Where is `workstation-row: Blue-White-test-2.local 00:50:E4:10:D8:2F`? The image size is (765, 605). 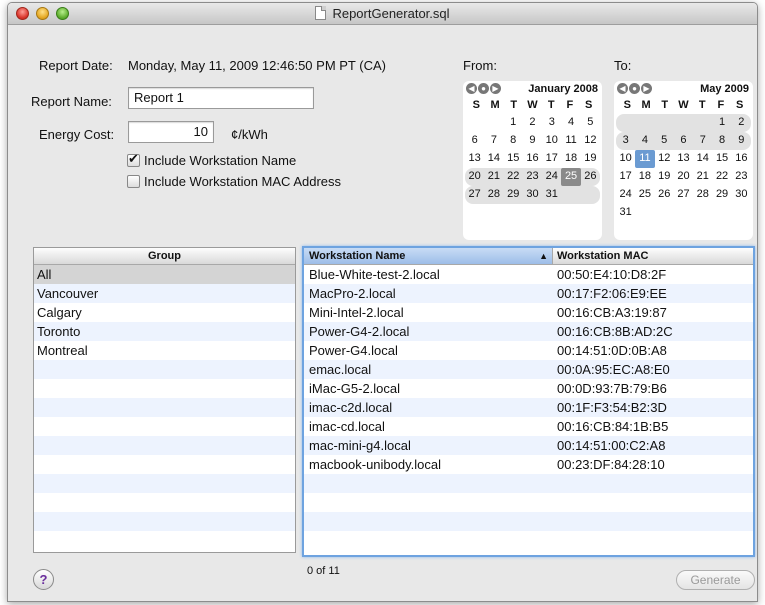 workstation-row: Blue-White-test-2.local 00:50:E4:10:D8:2F is located at coordinates (528, 274).